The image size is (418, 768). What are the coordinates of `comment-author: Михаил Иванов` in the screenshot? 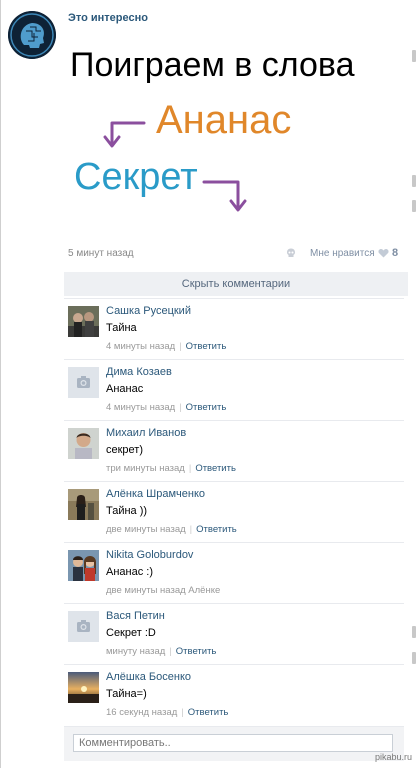 It's located at (146, 433).